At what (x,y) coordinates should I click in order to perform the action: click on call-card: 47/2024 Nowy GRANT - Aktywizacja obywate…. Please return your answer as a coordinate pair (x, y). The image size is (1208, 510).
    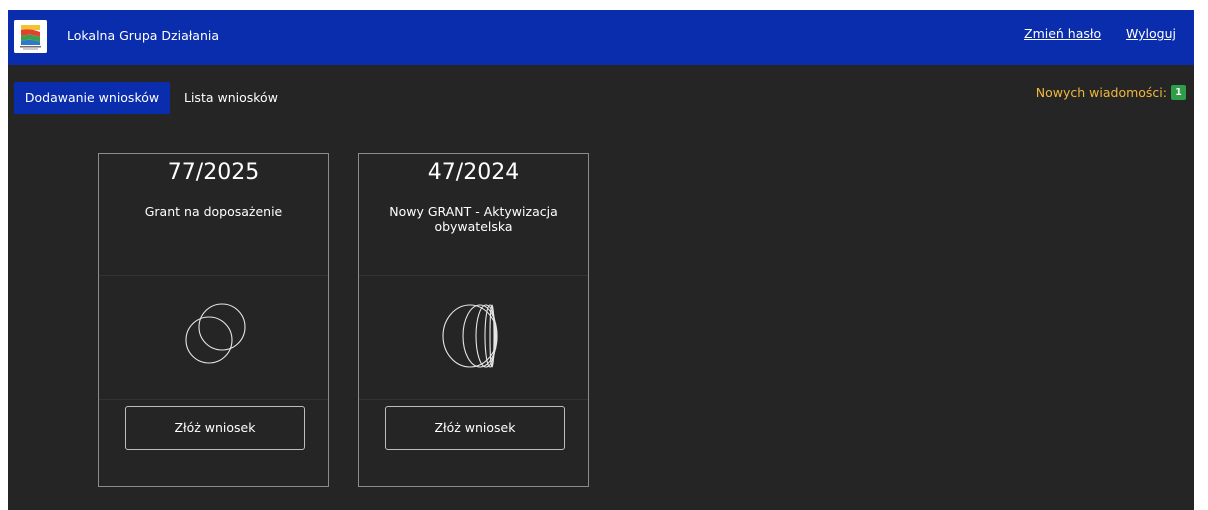
    Looking at the image, I should click on (473, 320).